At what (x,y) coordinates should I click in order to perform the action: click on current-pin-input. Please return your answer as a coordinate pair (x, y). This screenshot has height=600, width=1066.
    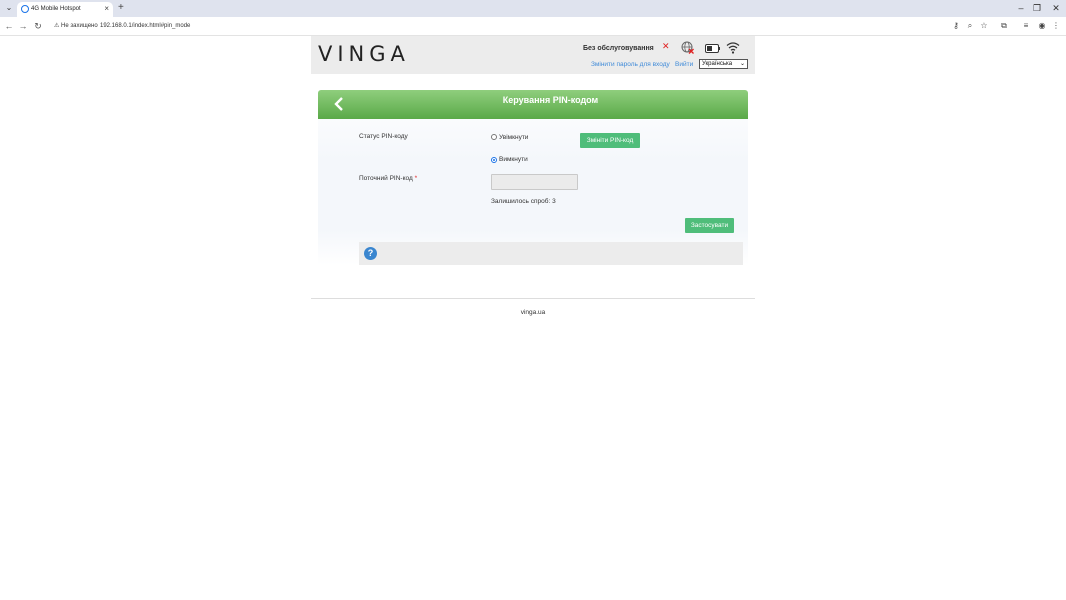
    Looking at the image, I should click on (534, 182).